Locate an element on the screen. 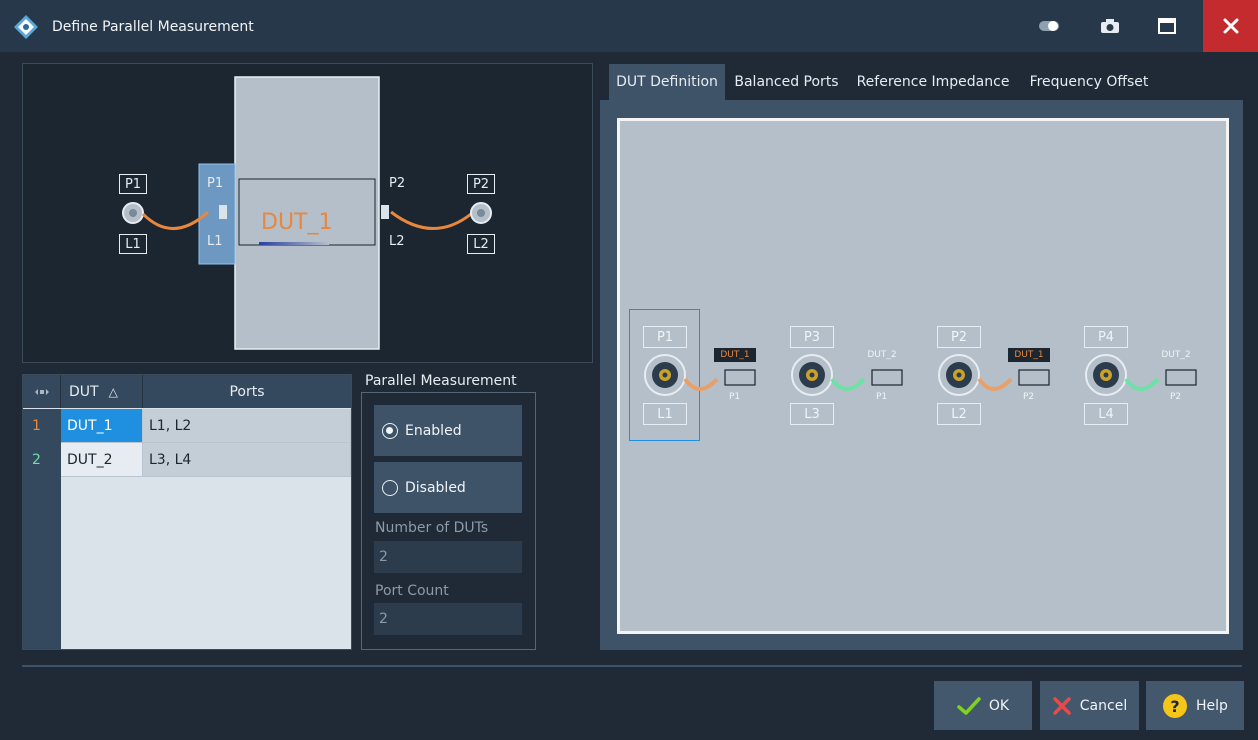  plug-left-icon is located at coordinates (223, 212).